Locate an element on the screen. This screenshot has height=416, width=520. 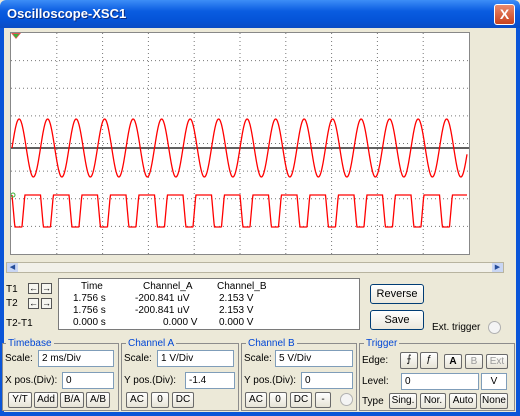
channel-b-dc-button: DC is located at coordinates (301, 400).